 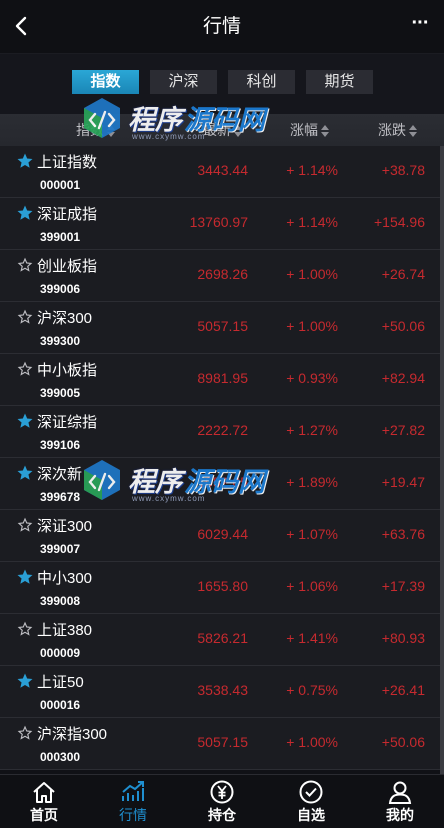 What do you see at coordinates (403, 170) in the screenshot?
I see `change-amount: +38.78` at bounding box center [403, 170].